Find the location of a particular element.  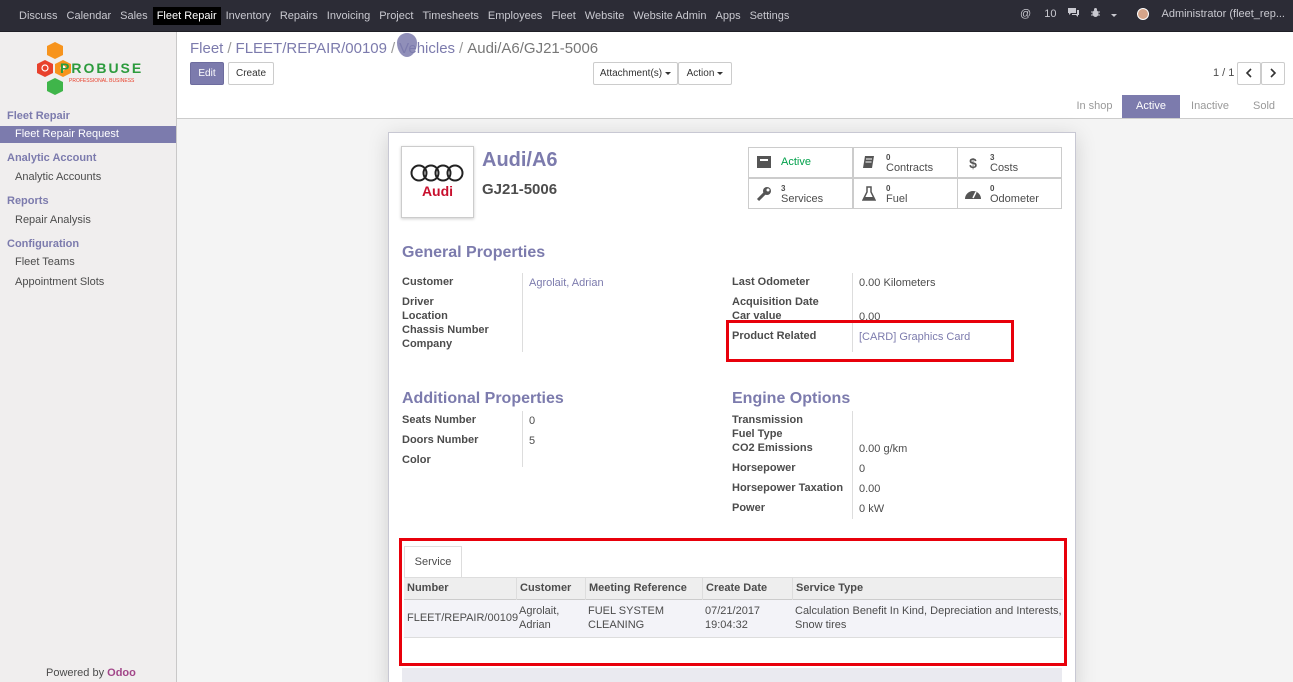

power-label: Power is located at coordinates (749, 508).